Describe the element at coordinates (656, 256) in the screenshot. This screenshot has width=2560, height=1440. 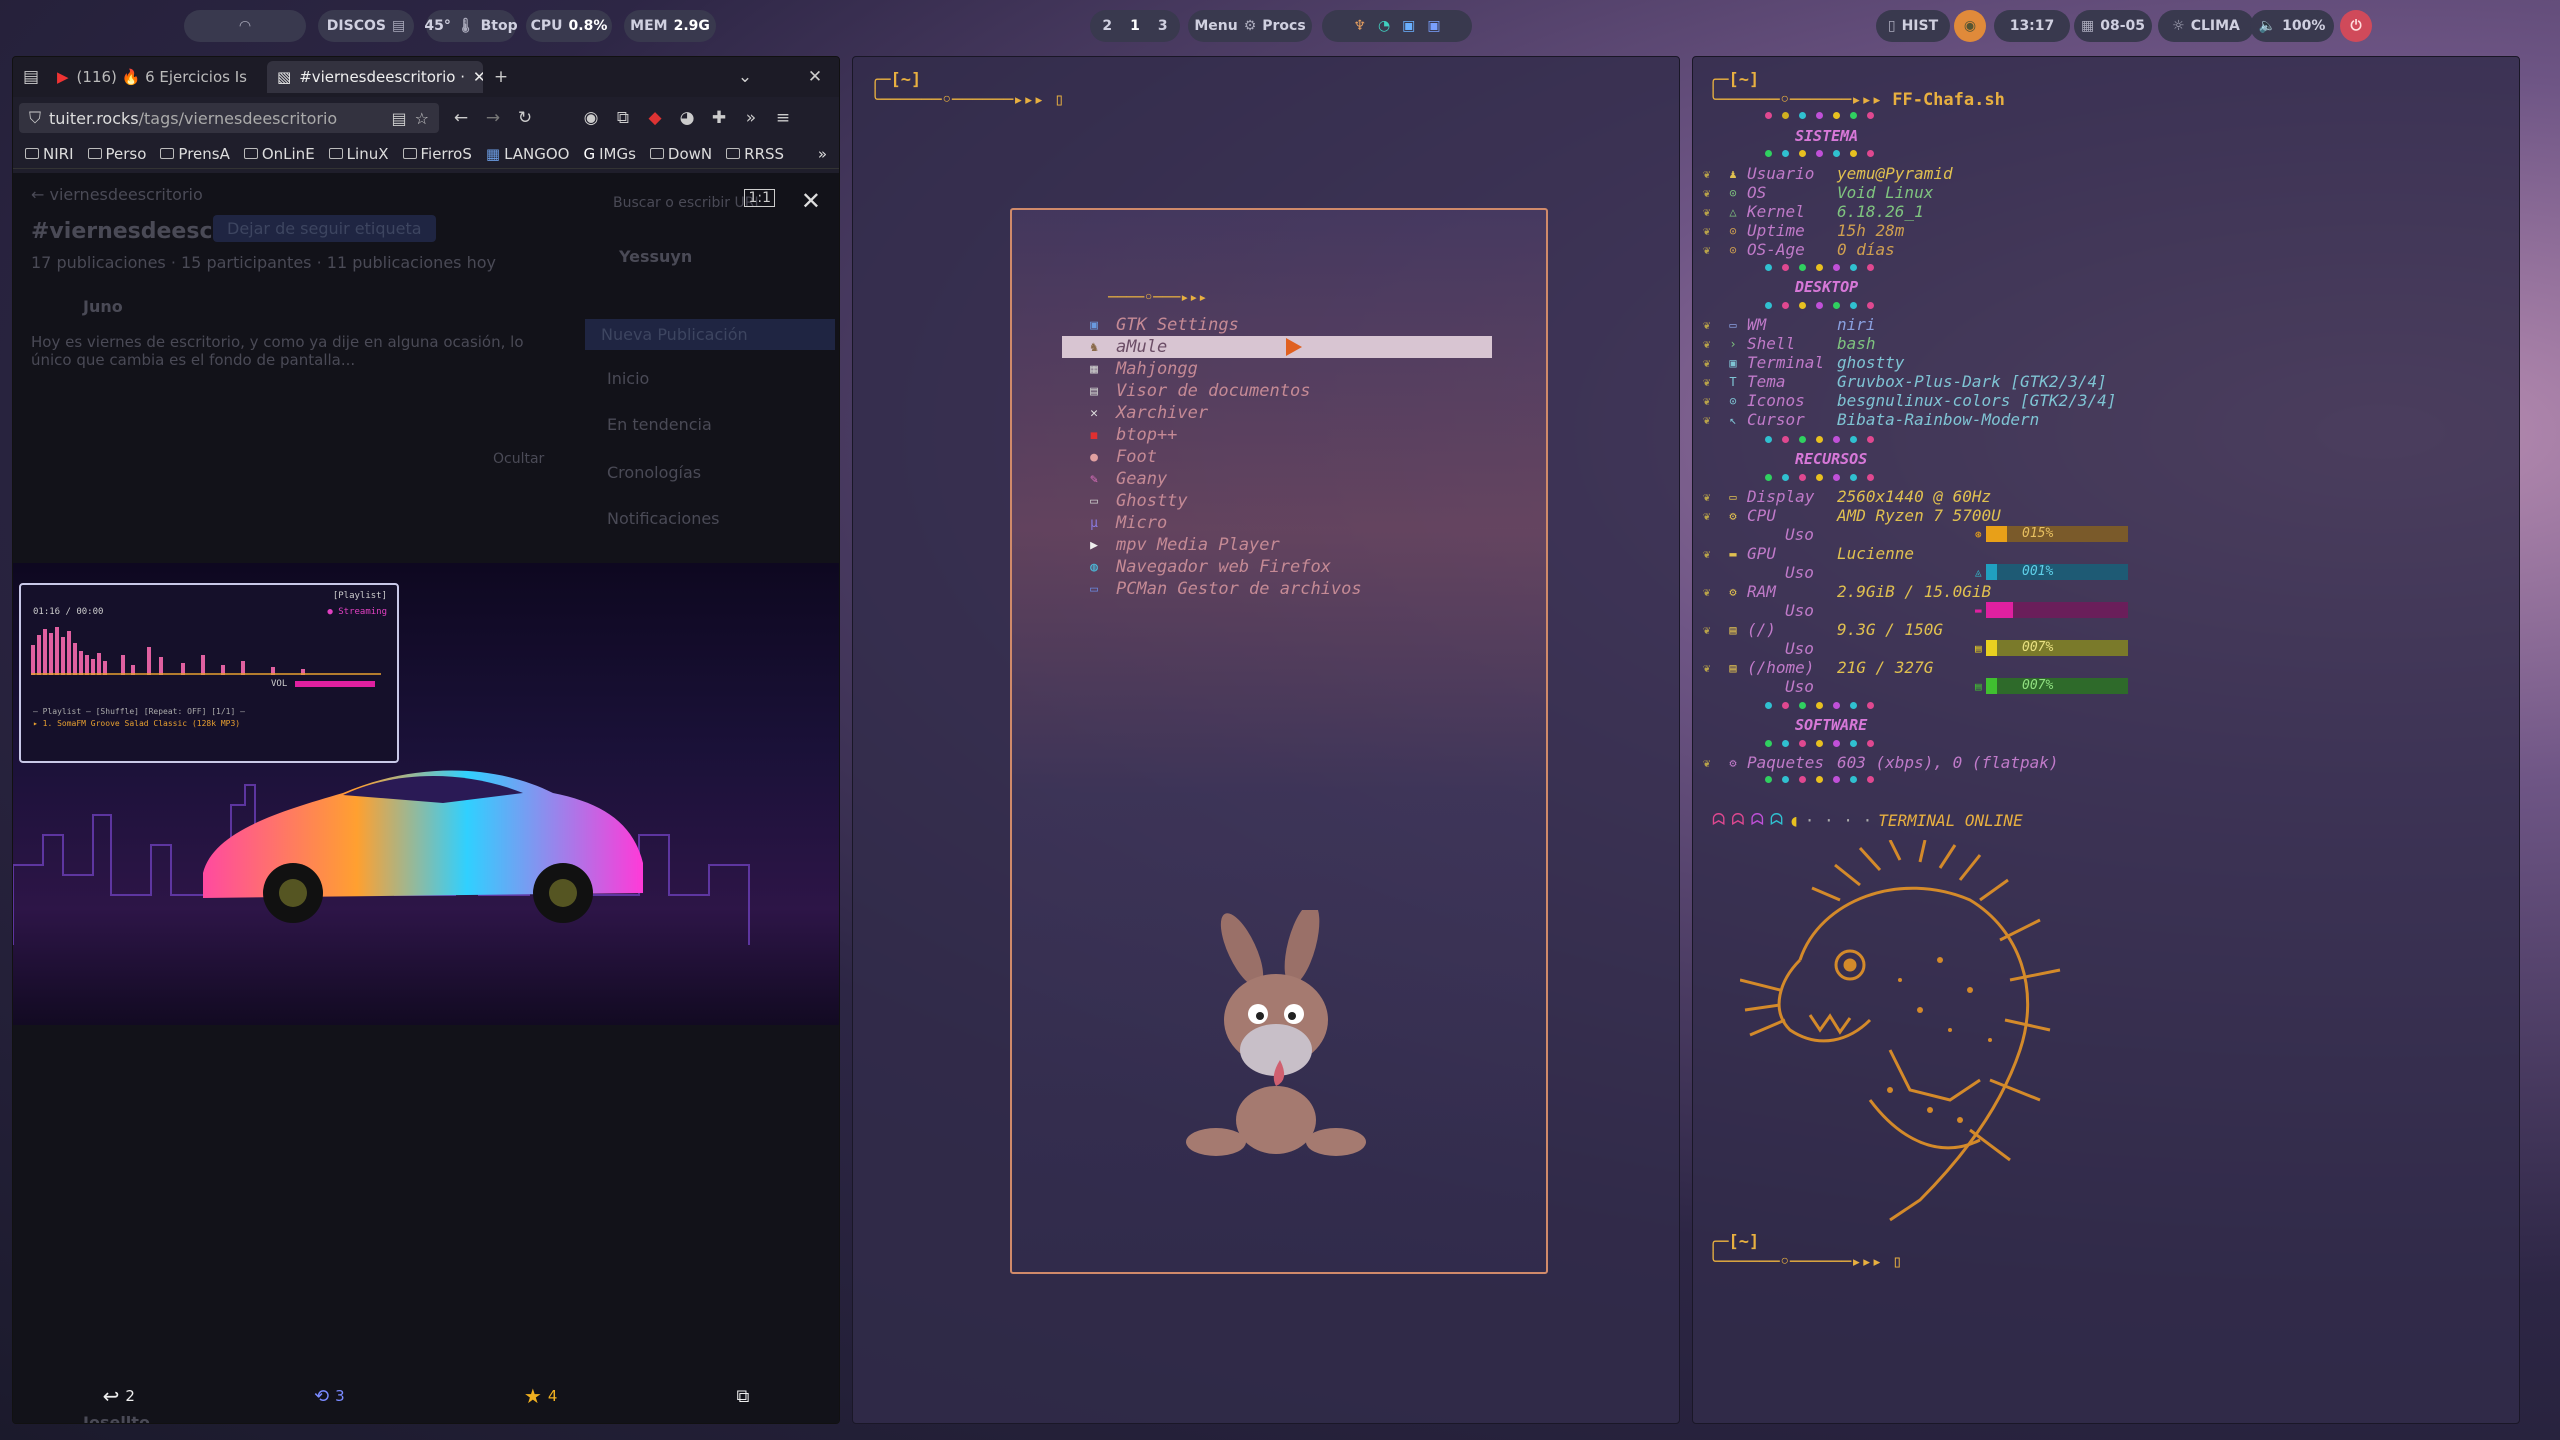
I see `current-user: Yessuyn` at that location.